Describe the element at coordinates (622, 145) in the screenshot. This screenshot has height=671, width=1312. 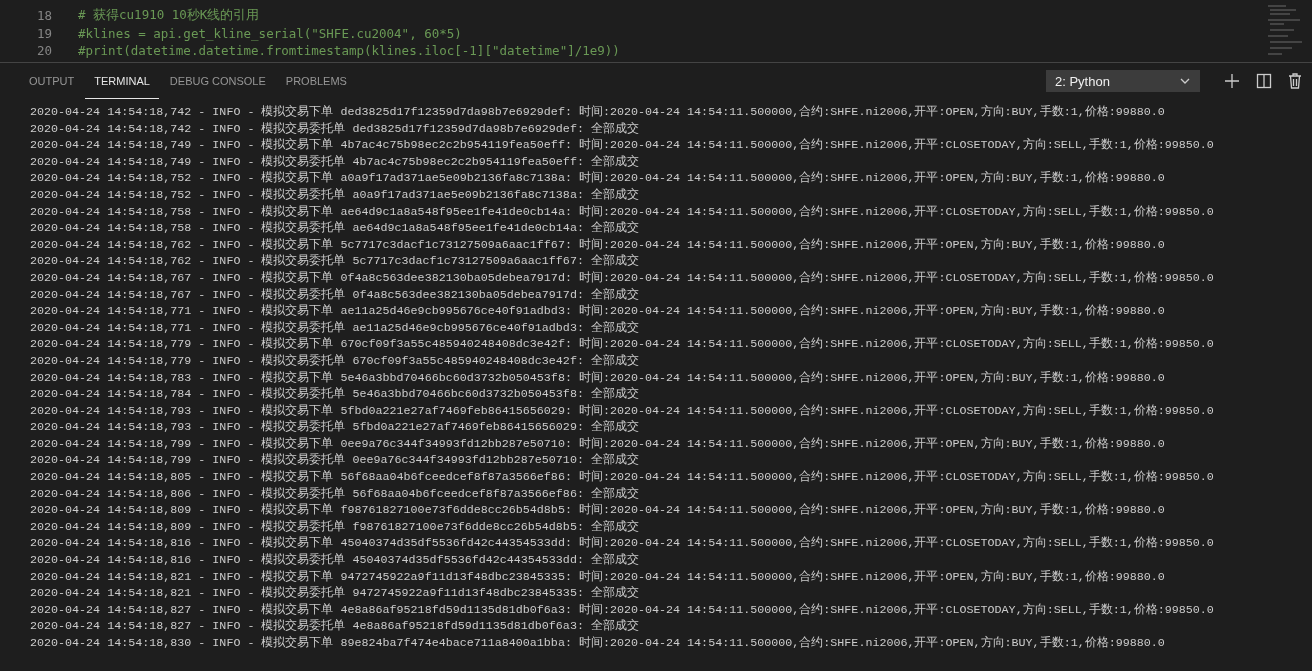
I see `log-line: 2020-04-24 14:54:18,749 - INFO - 模拟交易下单 4b7ac4c75b98ec2c2b954119fea50eff: 时间:2020-04-24 14:54:11.500000,合约:SHFE.ni2006,开平:CLOSETODAY,方向:SELL,手数:1,价格:99850.0` at that location.